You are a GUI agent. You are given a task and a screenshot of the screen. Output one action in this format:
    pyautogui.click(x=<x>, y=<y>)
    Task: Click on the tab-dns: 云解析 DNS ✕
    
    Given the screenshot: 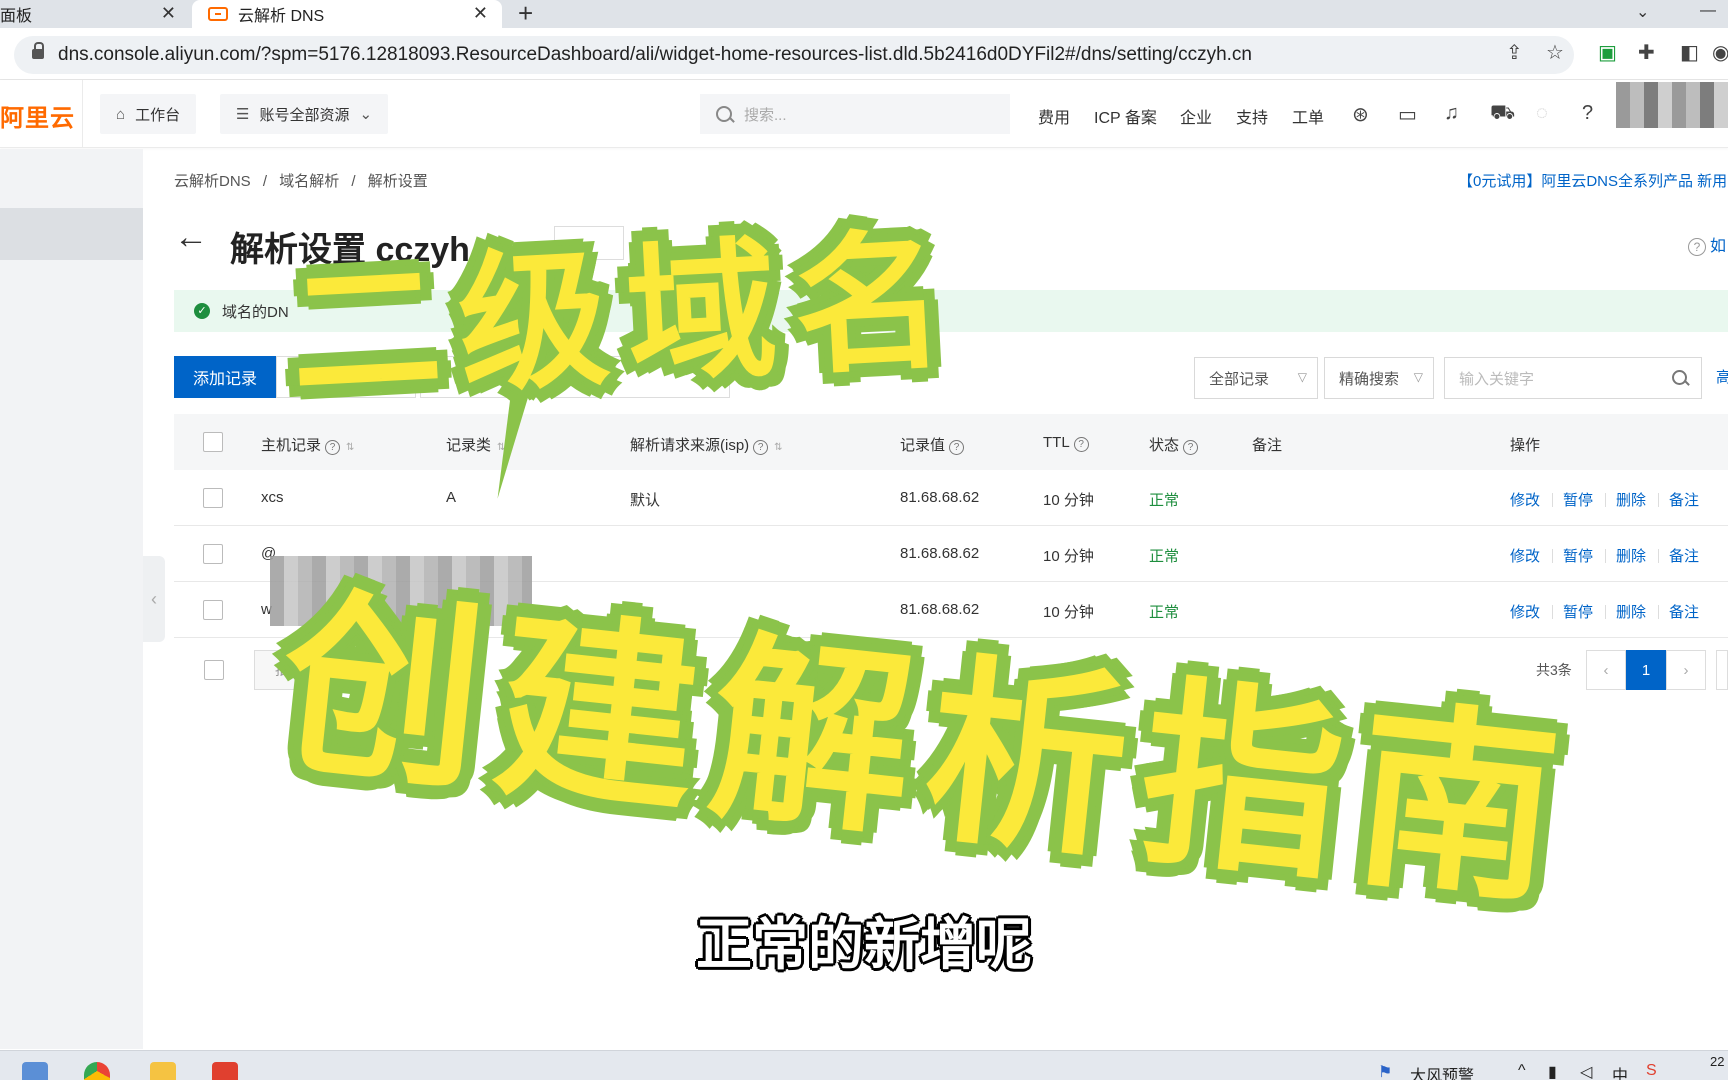 What is the action you would take?
    pyautogui.click(x=347, y=14)
    